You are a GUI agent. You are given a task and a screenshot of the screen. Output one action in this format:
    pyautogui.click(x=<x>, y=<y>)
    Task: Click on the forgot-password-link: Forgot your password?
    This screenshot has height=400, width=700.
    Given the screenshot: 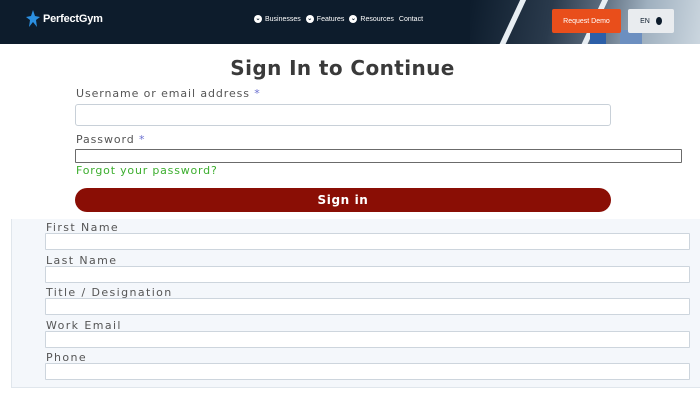 What is the action you would take?
    pyautogui.click(x=147, y=170)
    